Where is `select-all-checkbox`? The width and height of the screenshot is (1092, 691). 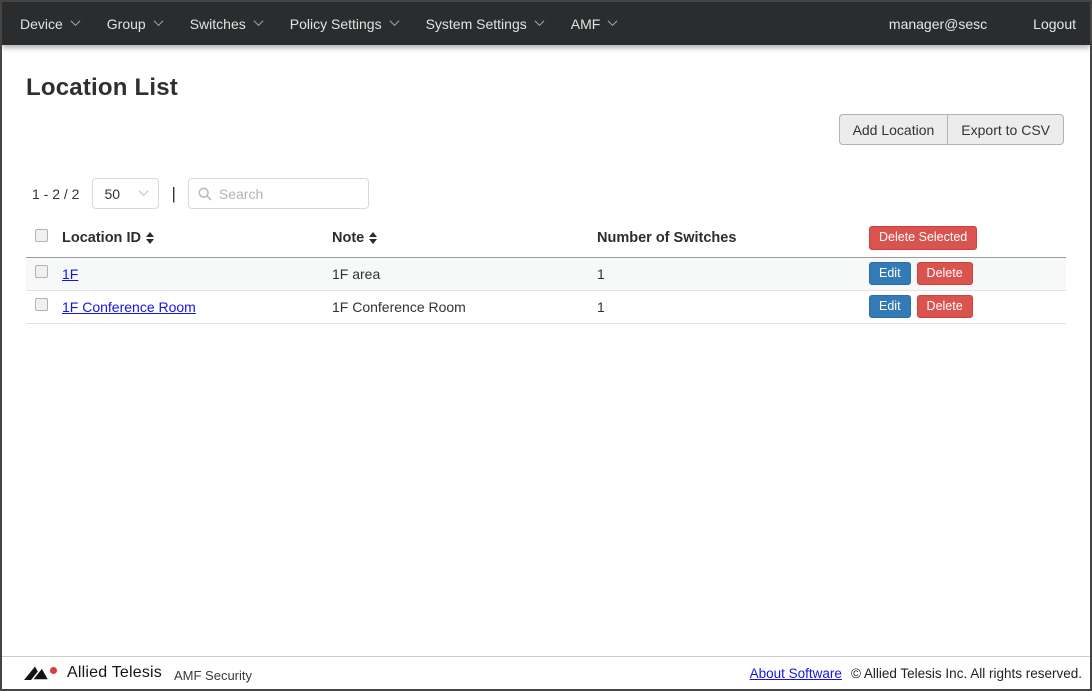
select-all-checkbox is located at coordinates (41, 235).